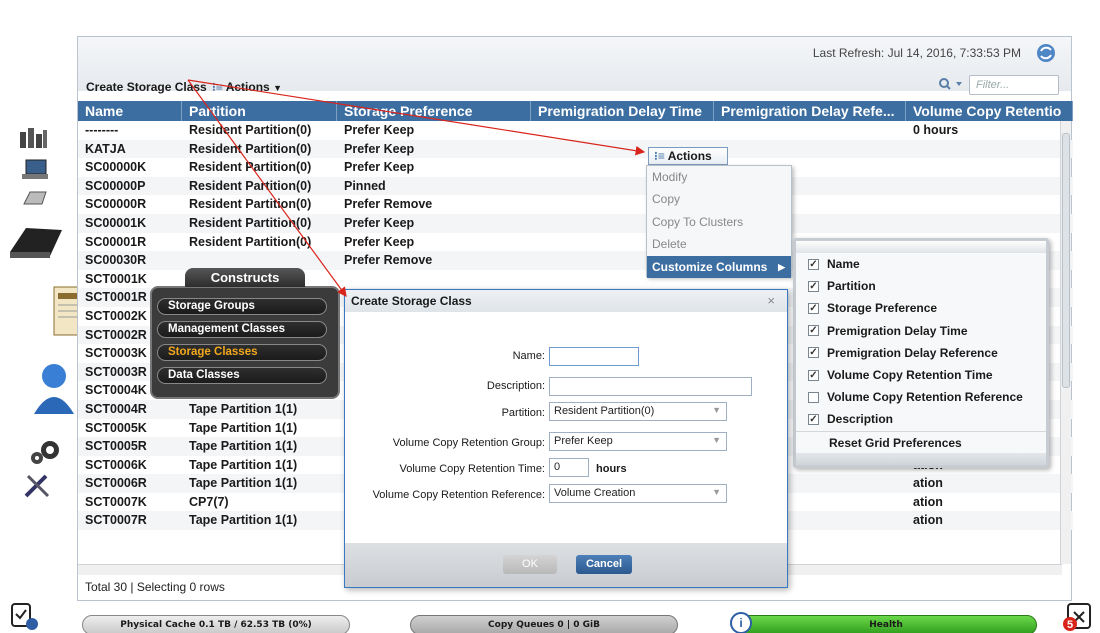 The height and width of the screenshot is (633, 1100). What do you see at coordinates (741, 622) in the screenshot?
I see `info-icon: i` at bounding box center [741, 622].